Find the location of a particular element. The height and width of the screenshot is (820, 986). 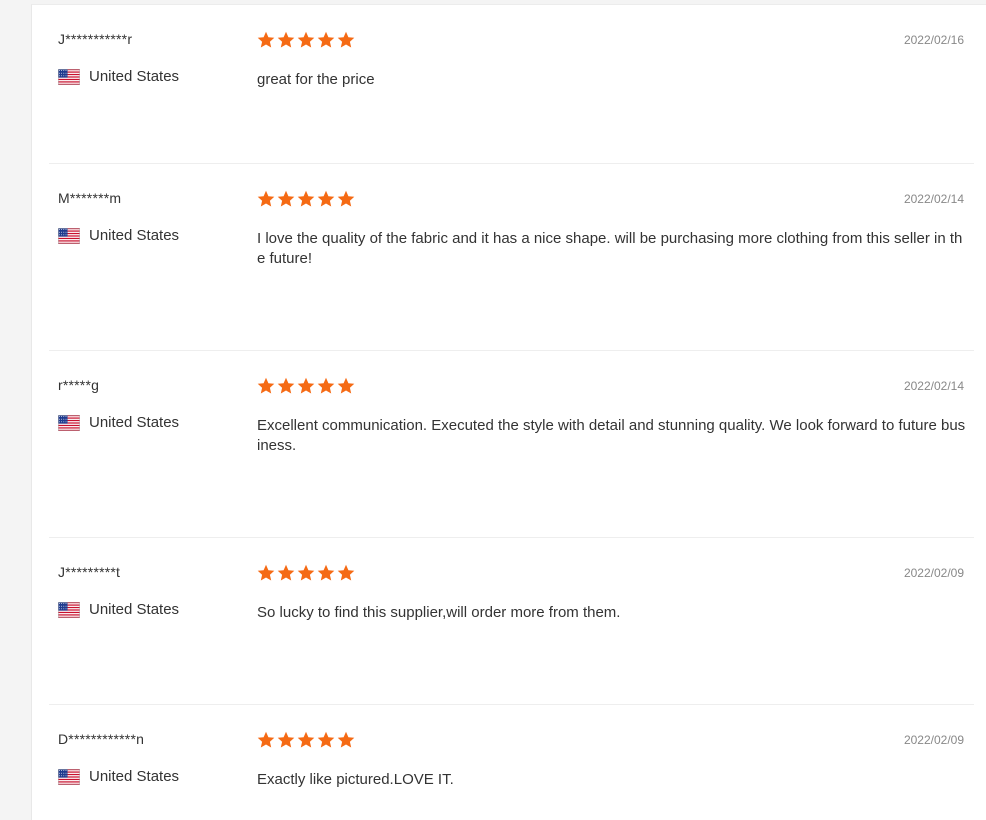

review-date: 2022/02/16 is located at coordinates (933, 40).